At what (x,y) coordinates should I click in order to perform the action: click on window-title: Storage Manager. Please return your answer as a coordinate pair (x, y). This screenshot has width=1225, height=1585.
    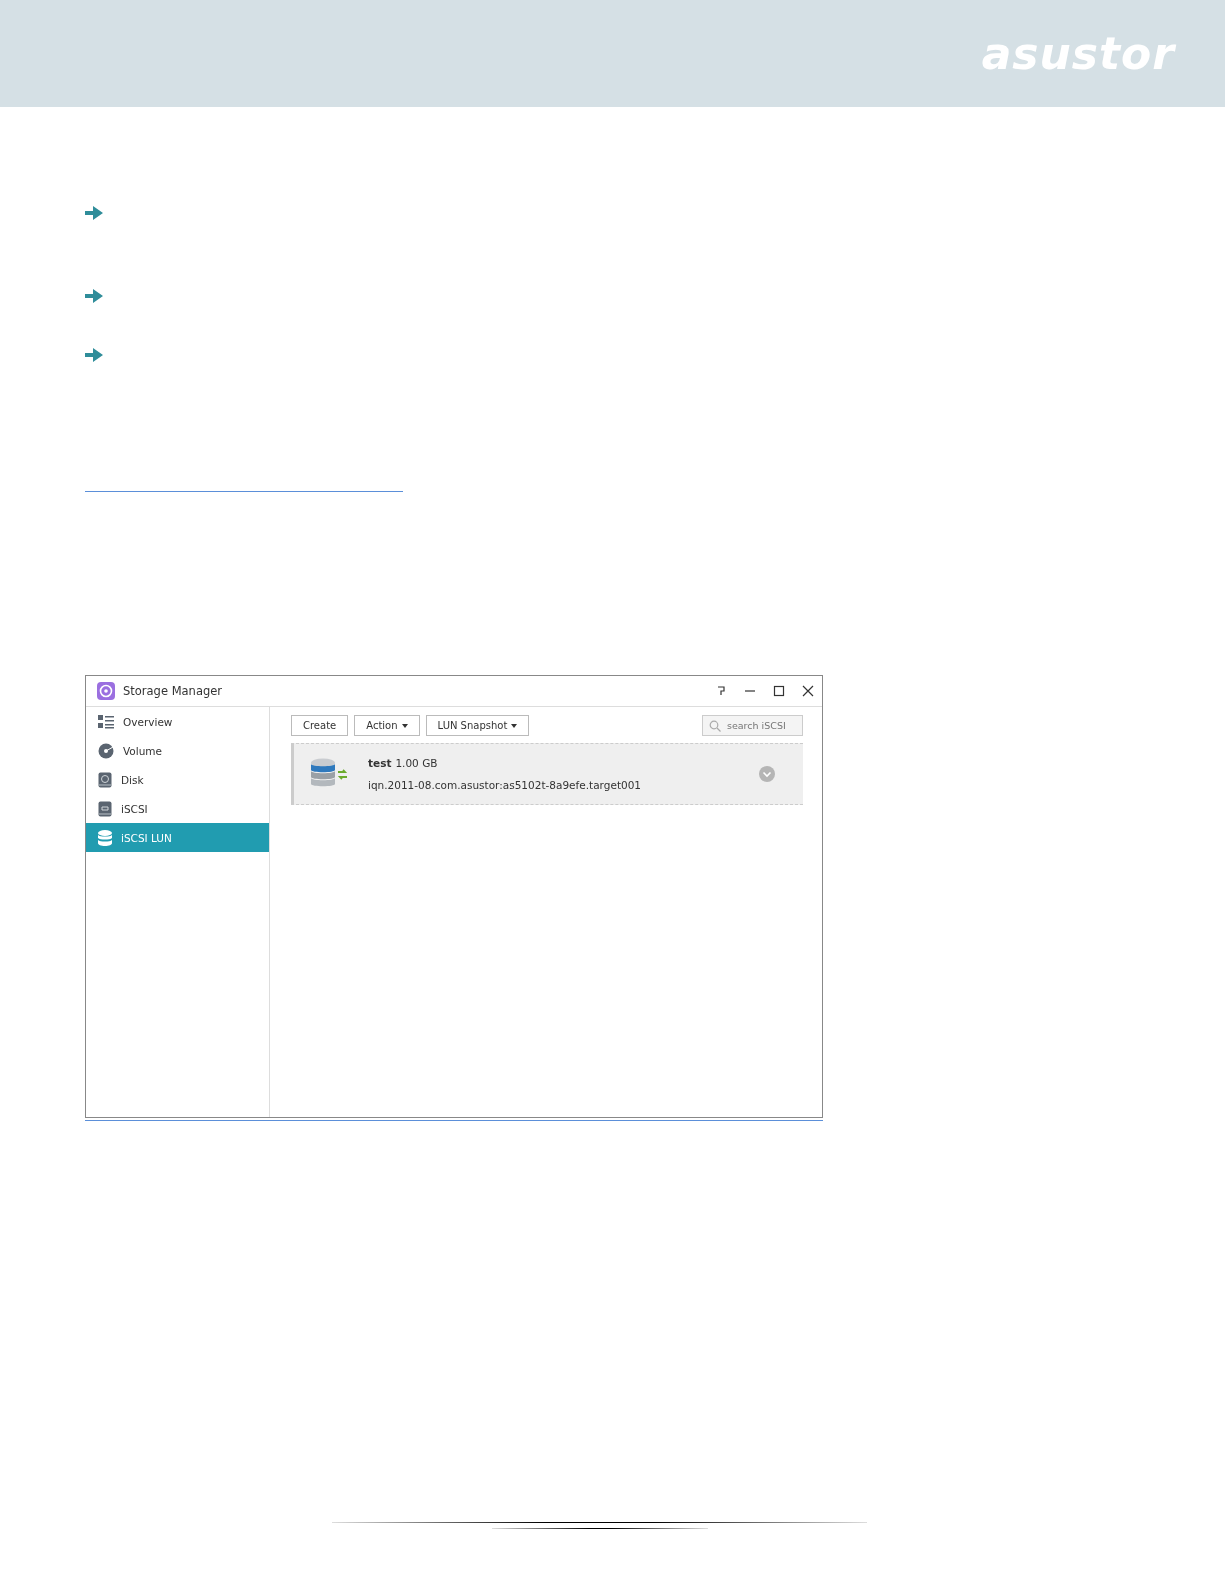
    Looking at the image, I should click on (173, 691).